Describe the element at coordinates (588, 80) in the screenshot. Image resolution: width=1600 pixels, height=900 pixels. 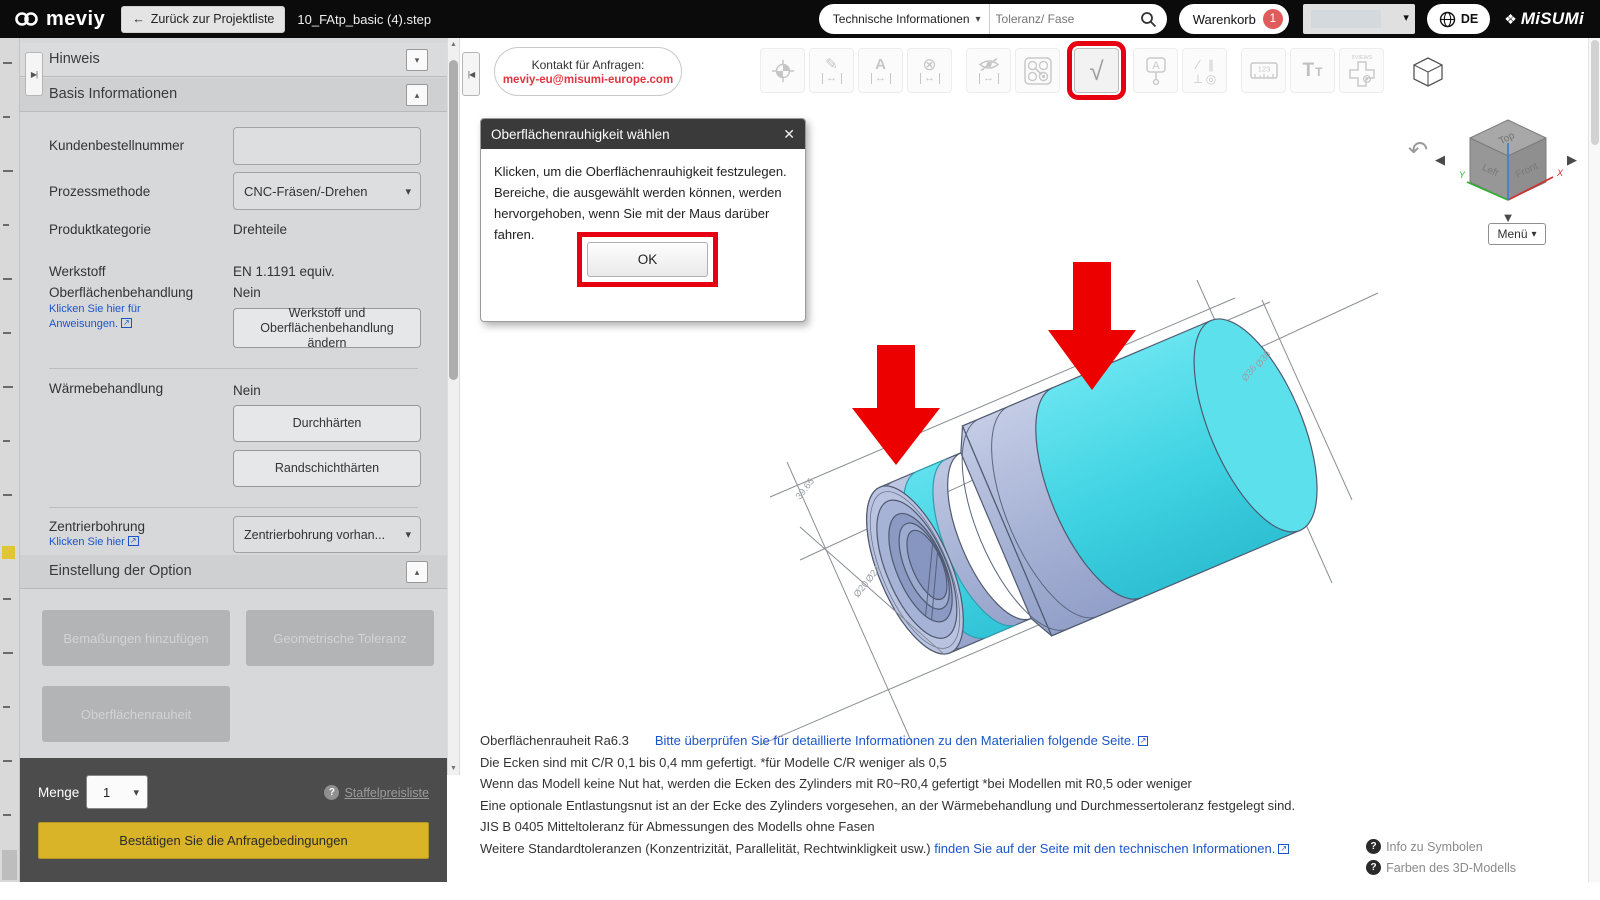
I see `contact-email-link: meviy-eu@misumi-europe.com` at that location.